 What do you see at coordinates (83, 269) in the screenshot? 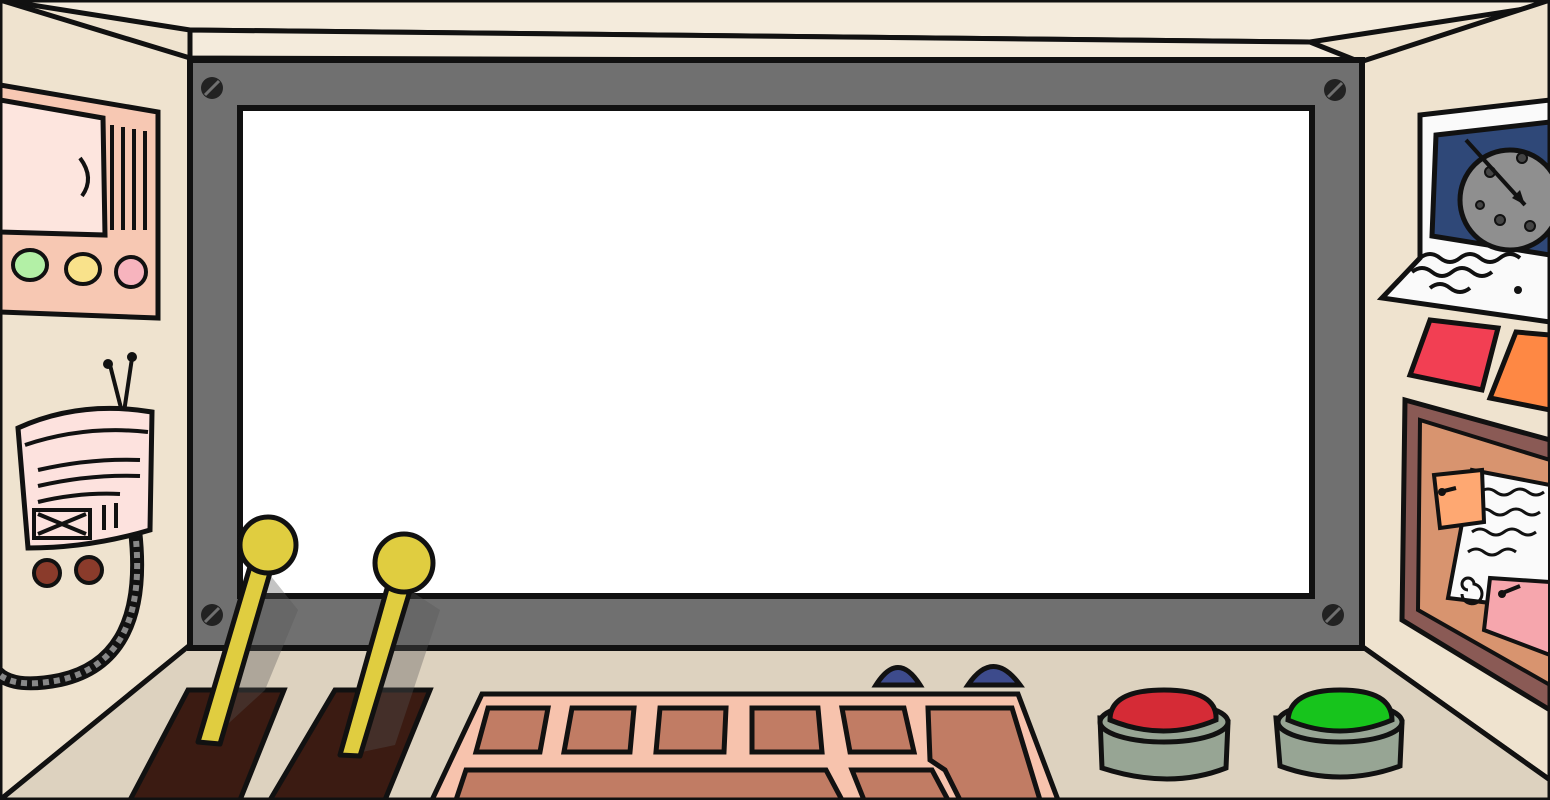
I see `indicator-light-yellow` at bounding box center [83, 269].